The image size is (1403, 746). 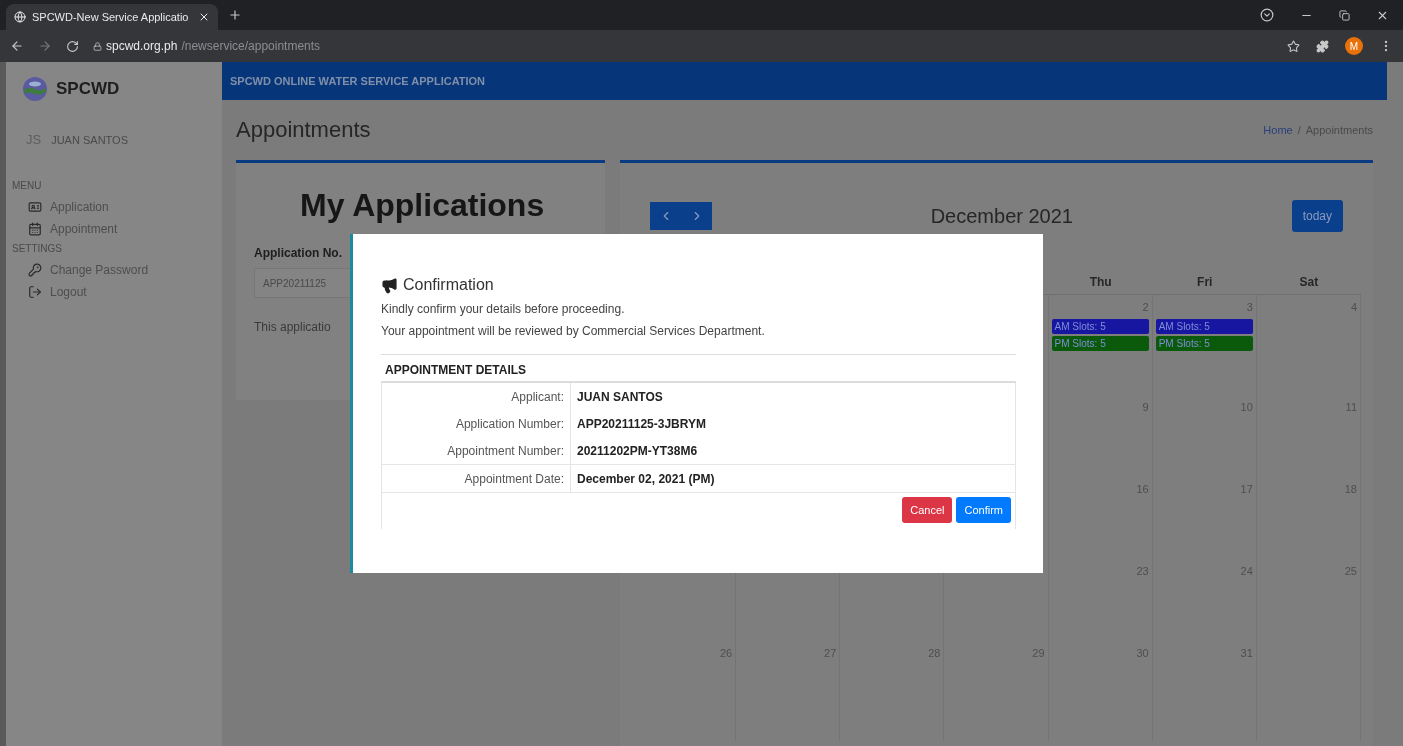 What do you see at coordinates (204, 17) in the screenshot?
I see `close-icon` at bounding box center [204, 17].